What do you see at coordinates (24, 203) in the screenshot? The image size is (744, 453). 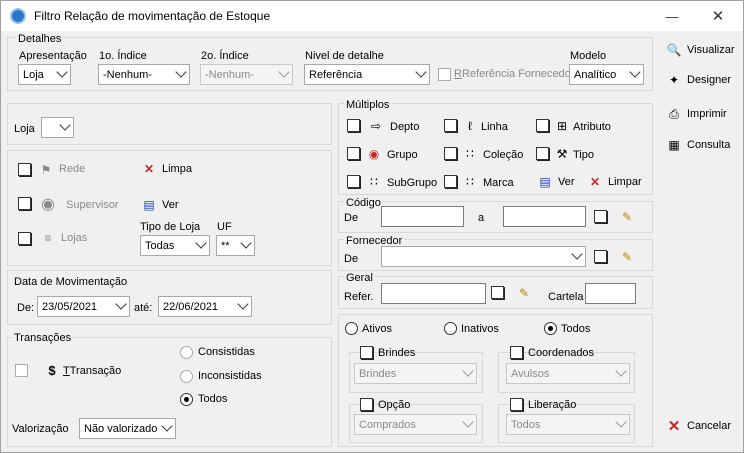 I see `supervisor-checkbox` at bounding box center [24, 203].